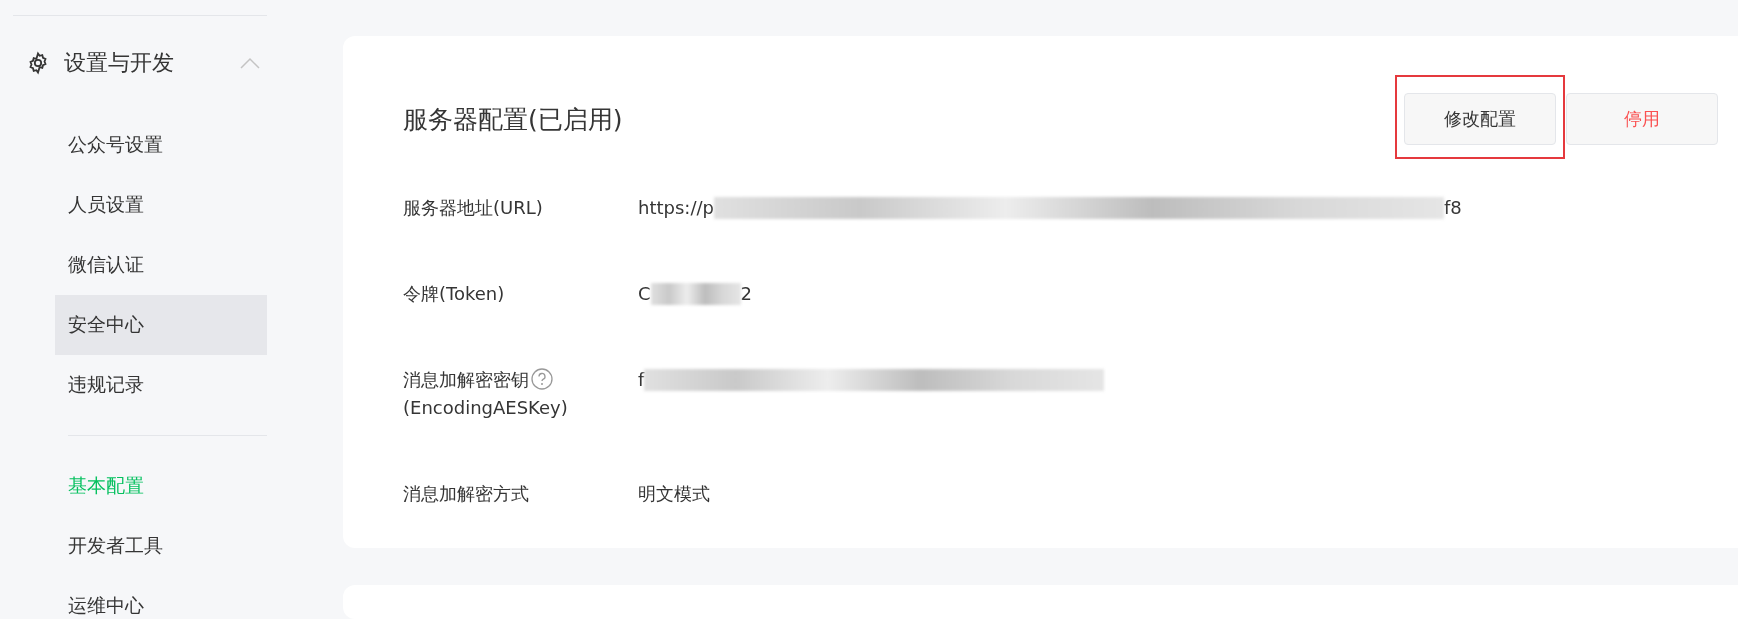 Image resolution: width=1738 pixels, height=619 pixels. Describe the element at coordinates (542, 379) in the screenshot. I see `help-icon` at that location.